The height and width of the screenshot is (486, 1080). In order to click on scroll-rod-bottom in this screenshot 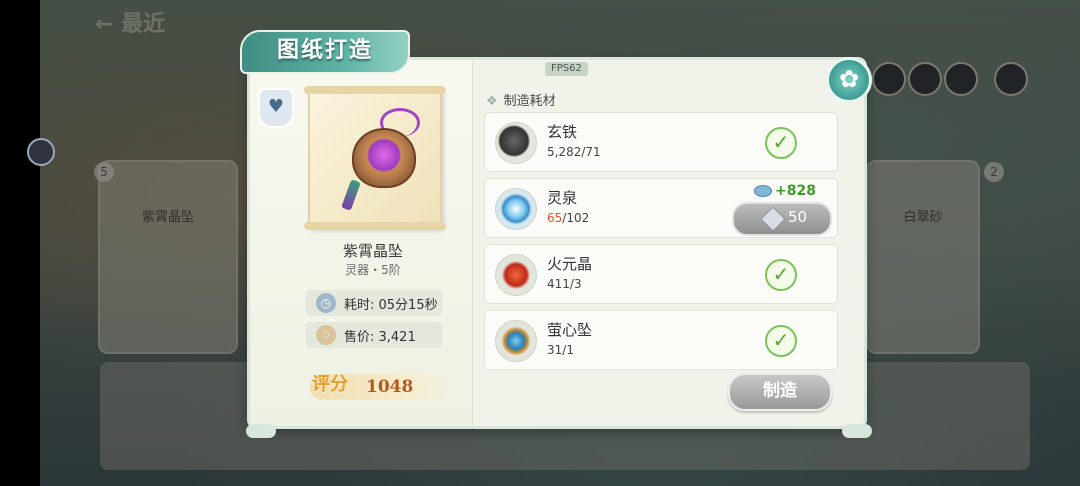, I will do `click(375, 226)`.